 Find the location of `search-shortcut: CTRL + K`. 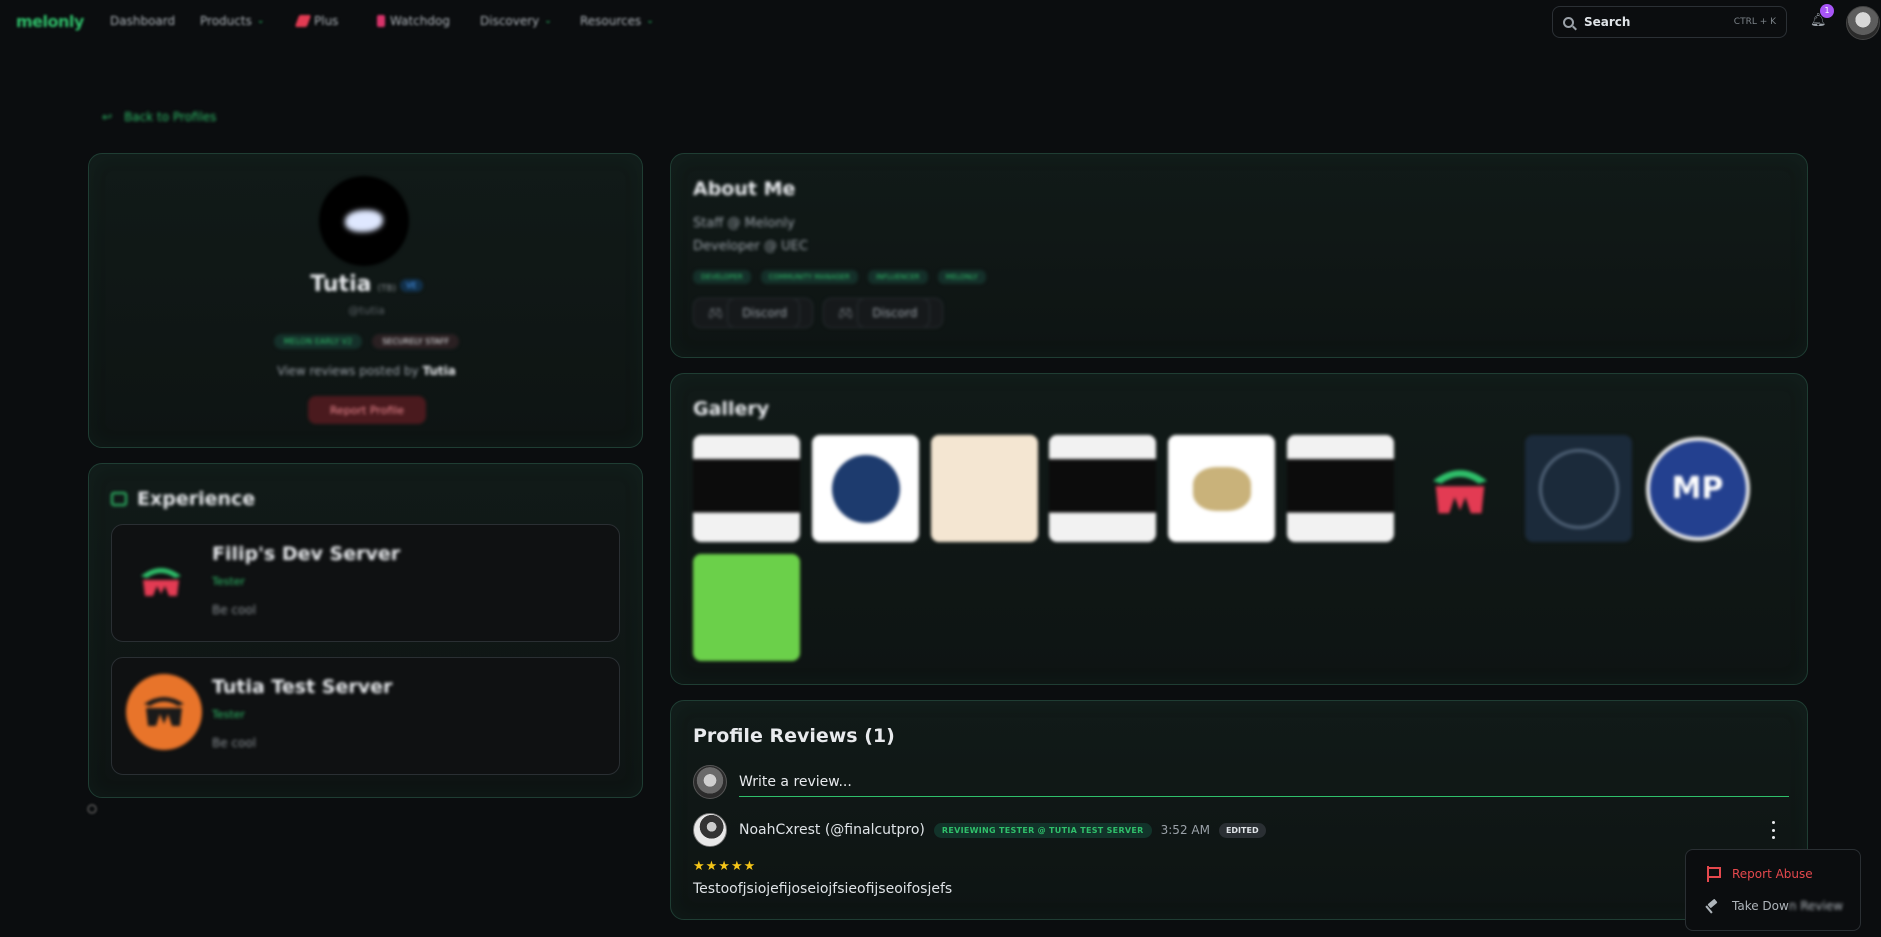

search-shortcut: CTRL + K is located at coordinates (1754, 22).